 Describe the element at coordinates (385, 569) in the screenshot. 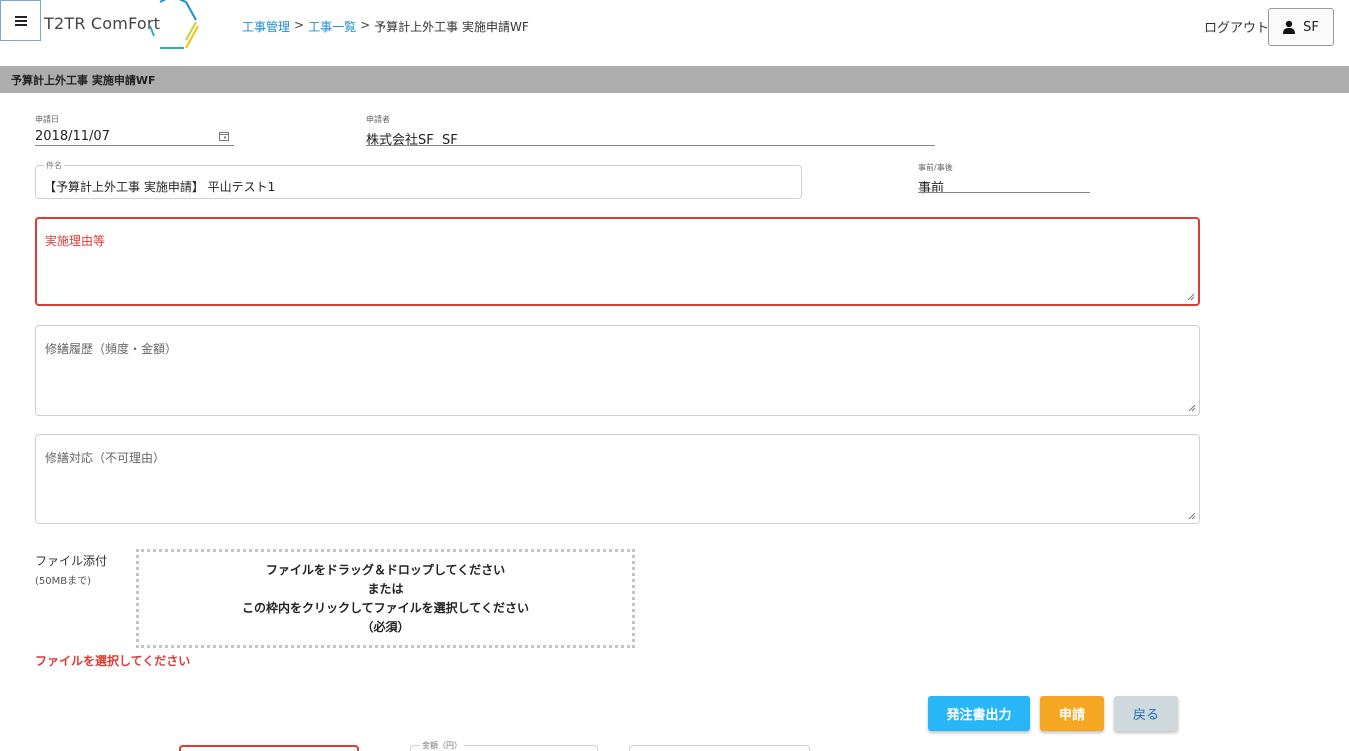

I see `dropzone-text-line1: ファイルをドラッグ＆ドロップしてください` at that location.